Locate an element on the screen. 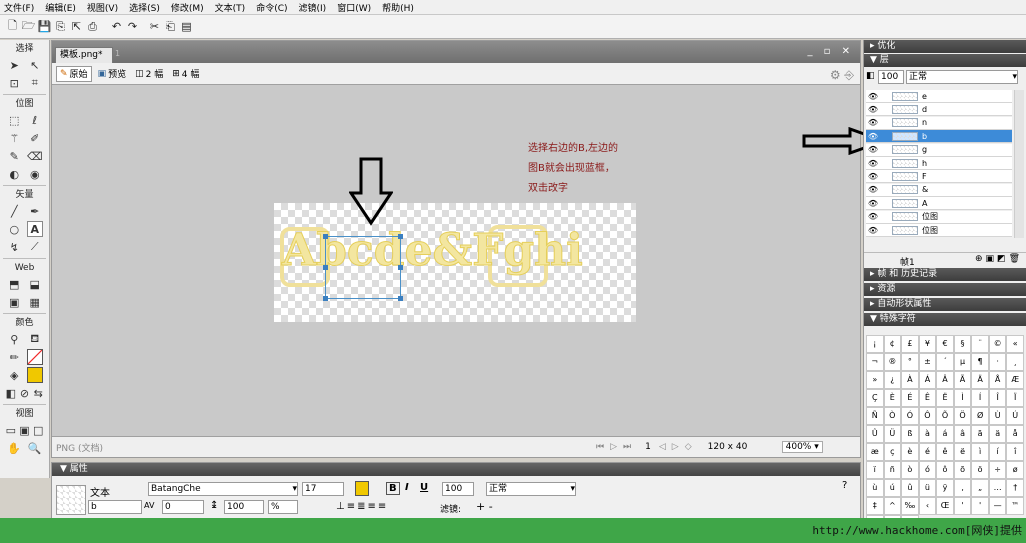 This screenshot has height=543, width=1026. panel-auto-shape: ▸ 自动形状属性 is located at coordinates (945, 304).